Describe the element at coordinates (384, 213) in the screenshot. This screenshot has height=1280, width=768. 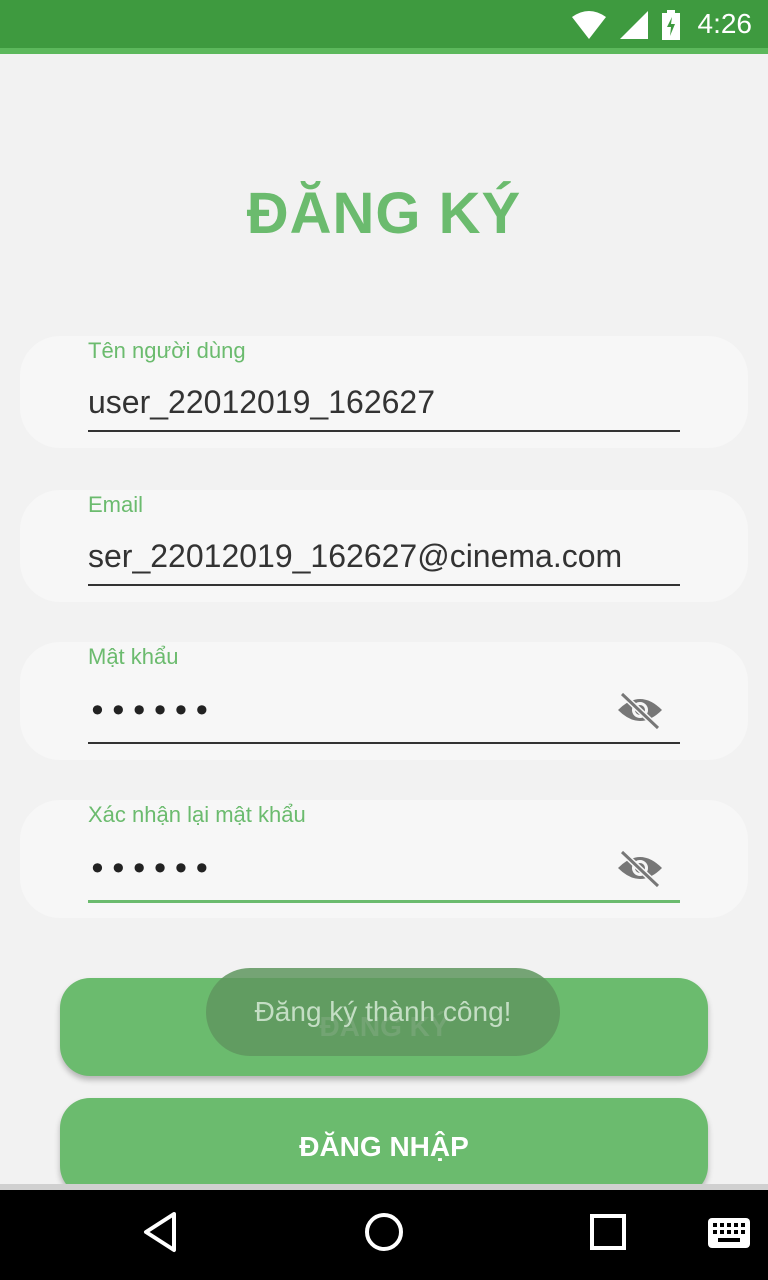
I see `page-title: ĐĂNG KÝ` at that location.